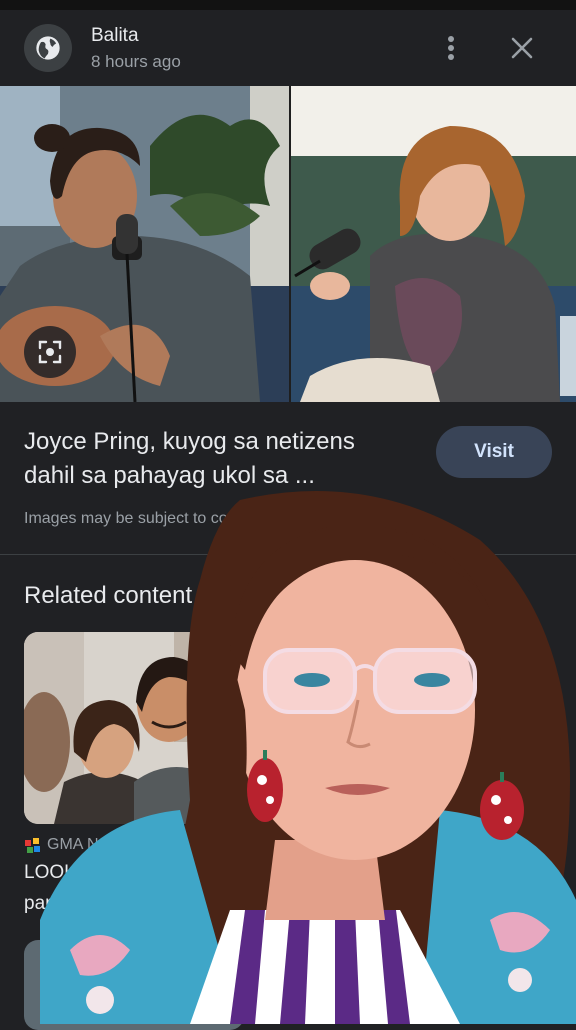 The width and height of the screenshot is (576, 1030). What do you see at coordinates (451, 48) in the screenshot?
I see `more-vert-icon` at bounding box center [451, 48].